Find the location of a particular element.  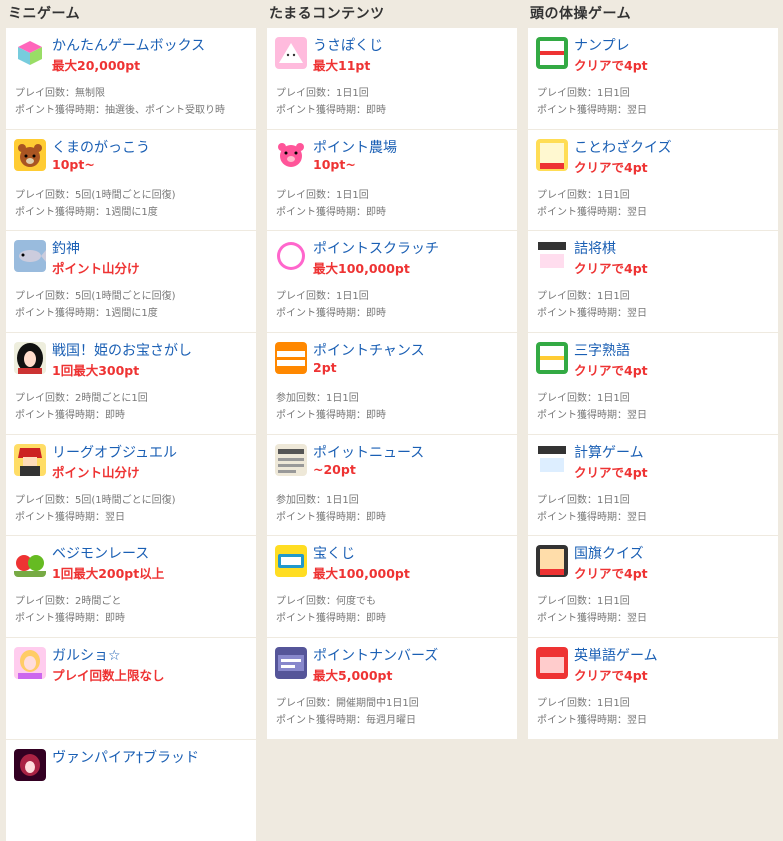

content-card: 英単語ゲームクリアで4pt プレイ回数：1日1回 ポイント獲得時期：翌日 is located at coordinates (653, 688).